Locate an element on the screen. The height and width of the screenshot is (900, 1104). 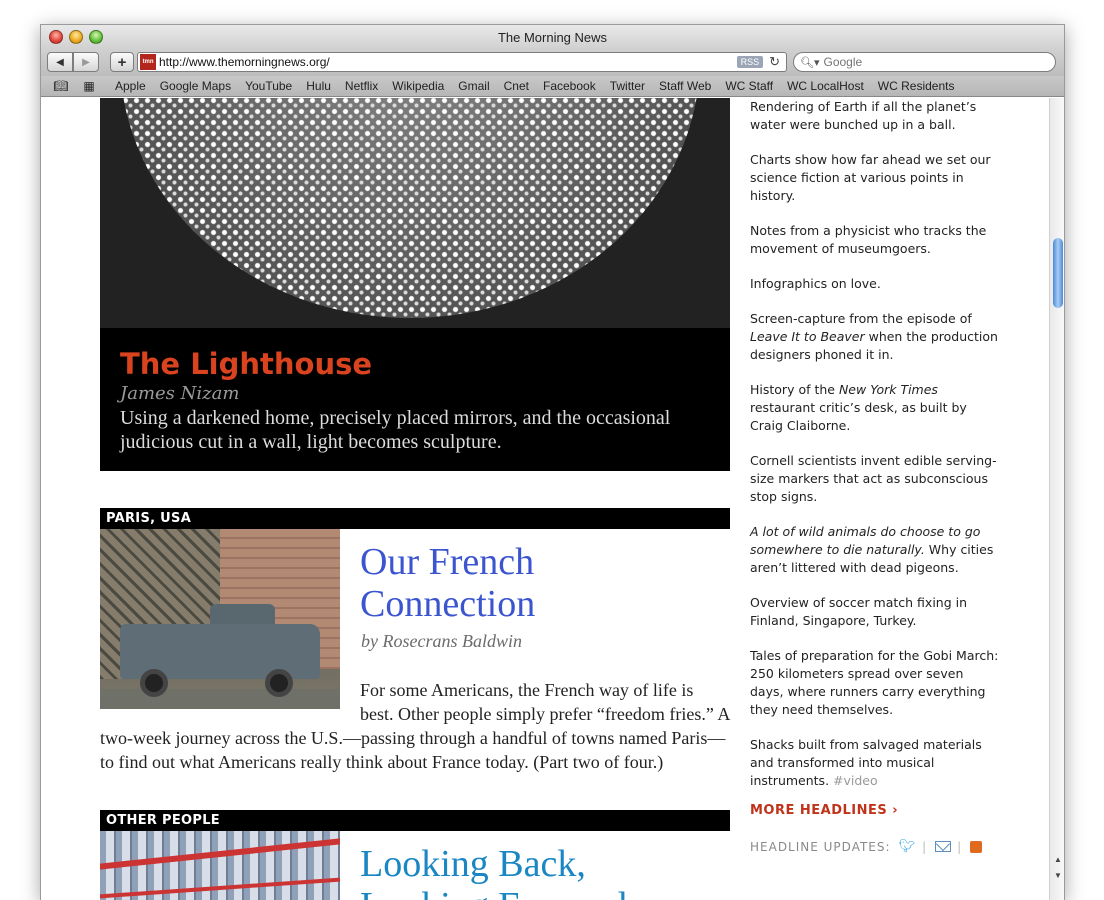
bookmark-wikipedia: Wikipedia is located at coordinates (418, 86).